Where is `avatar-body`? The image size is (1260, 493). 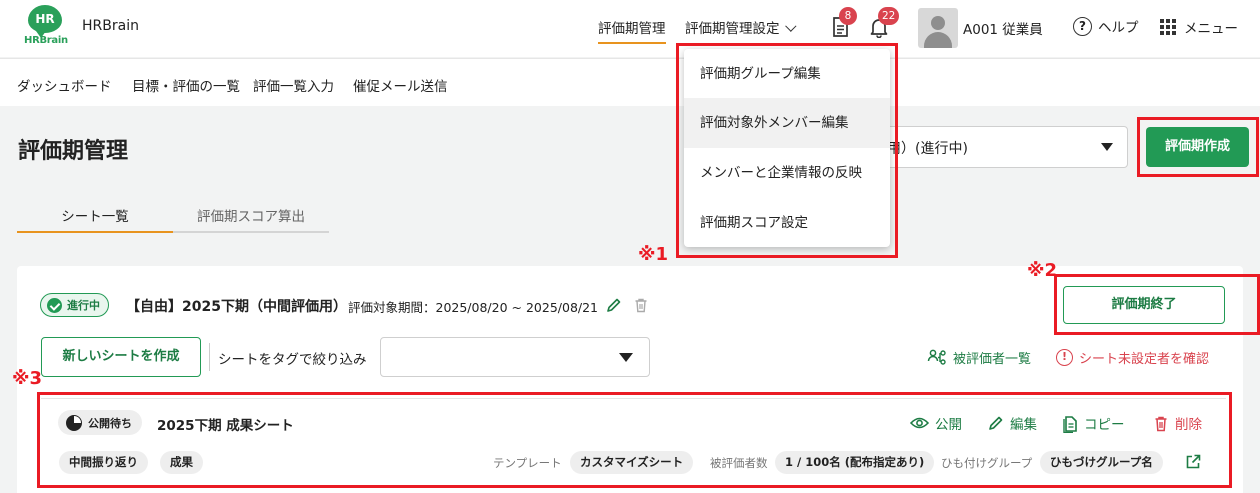 avatar-body is located at coordinates (938, 40).